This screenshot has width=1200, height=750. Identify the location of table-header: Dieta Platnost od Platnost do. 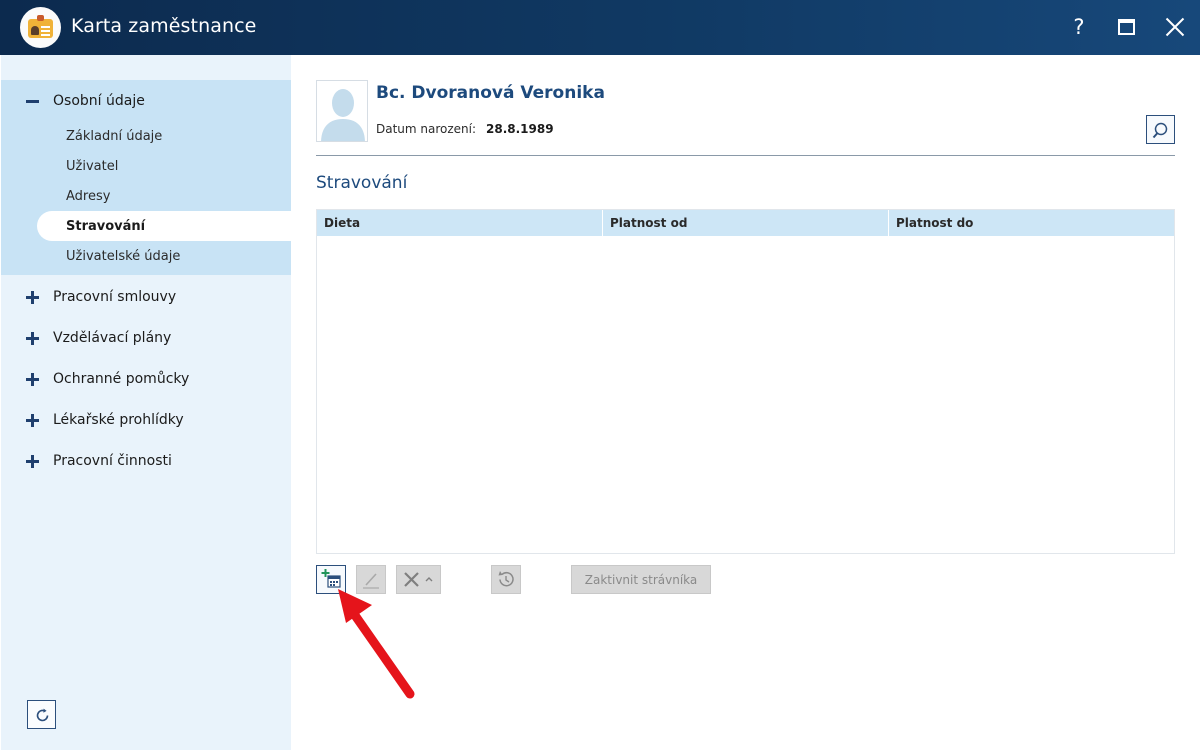
(745, 223).